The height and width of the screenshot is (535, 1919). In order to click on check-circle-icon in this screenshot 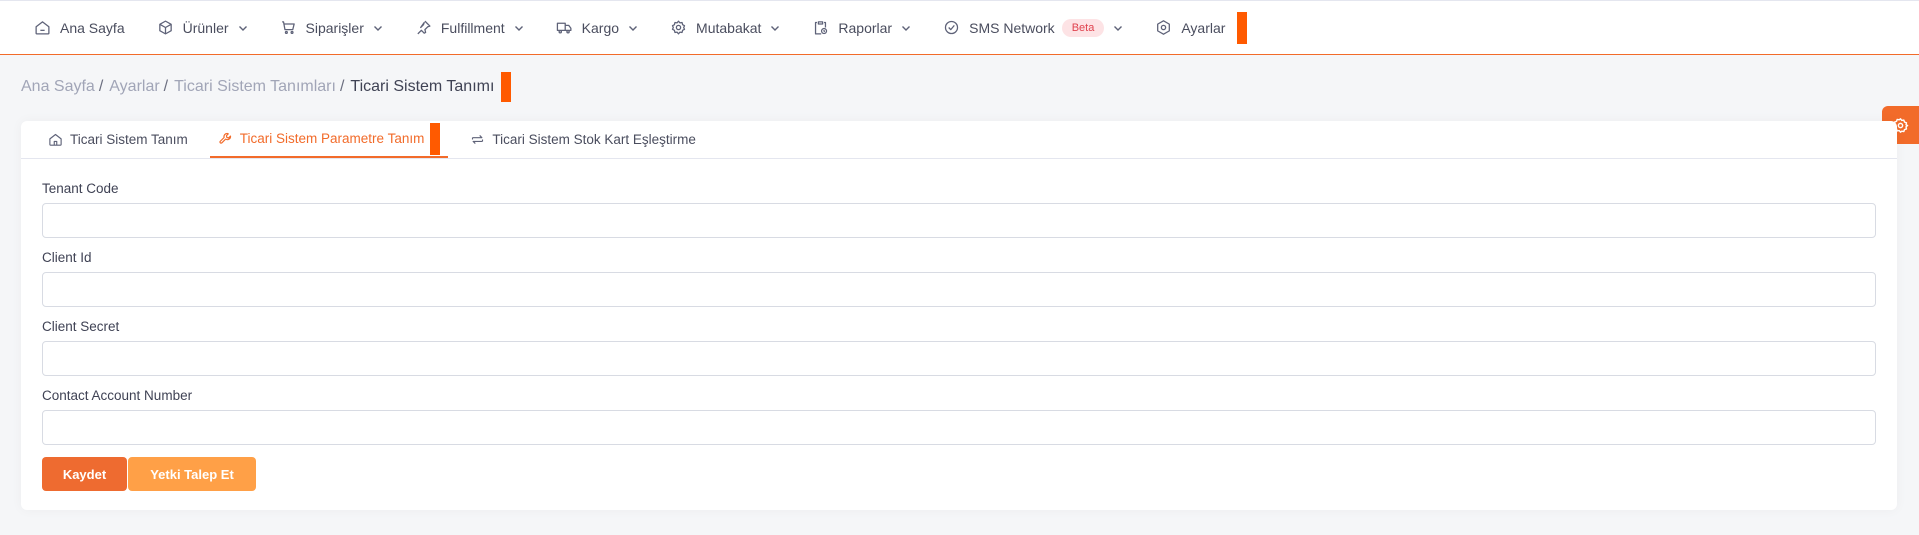, I will do `click(951, 27)`.